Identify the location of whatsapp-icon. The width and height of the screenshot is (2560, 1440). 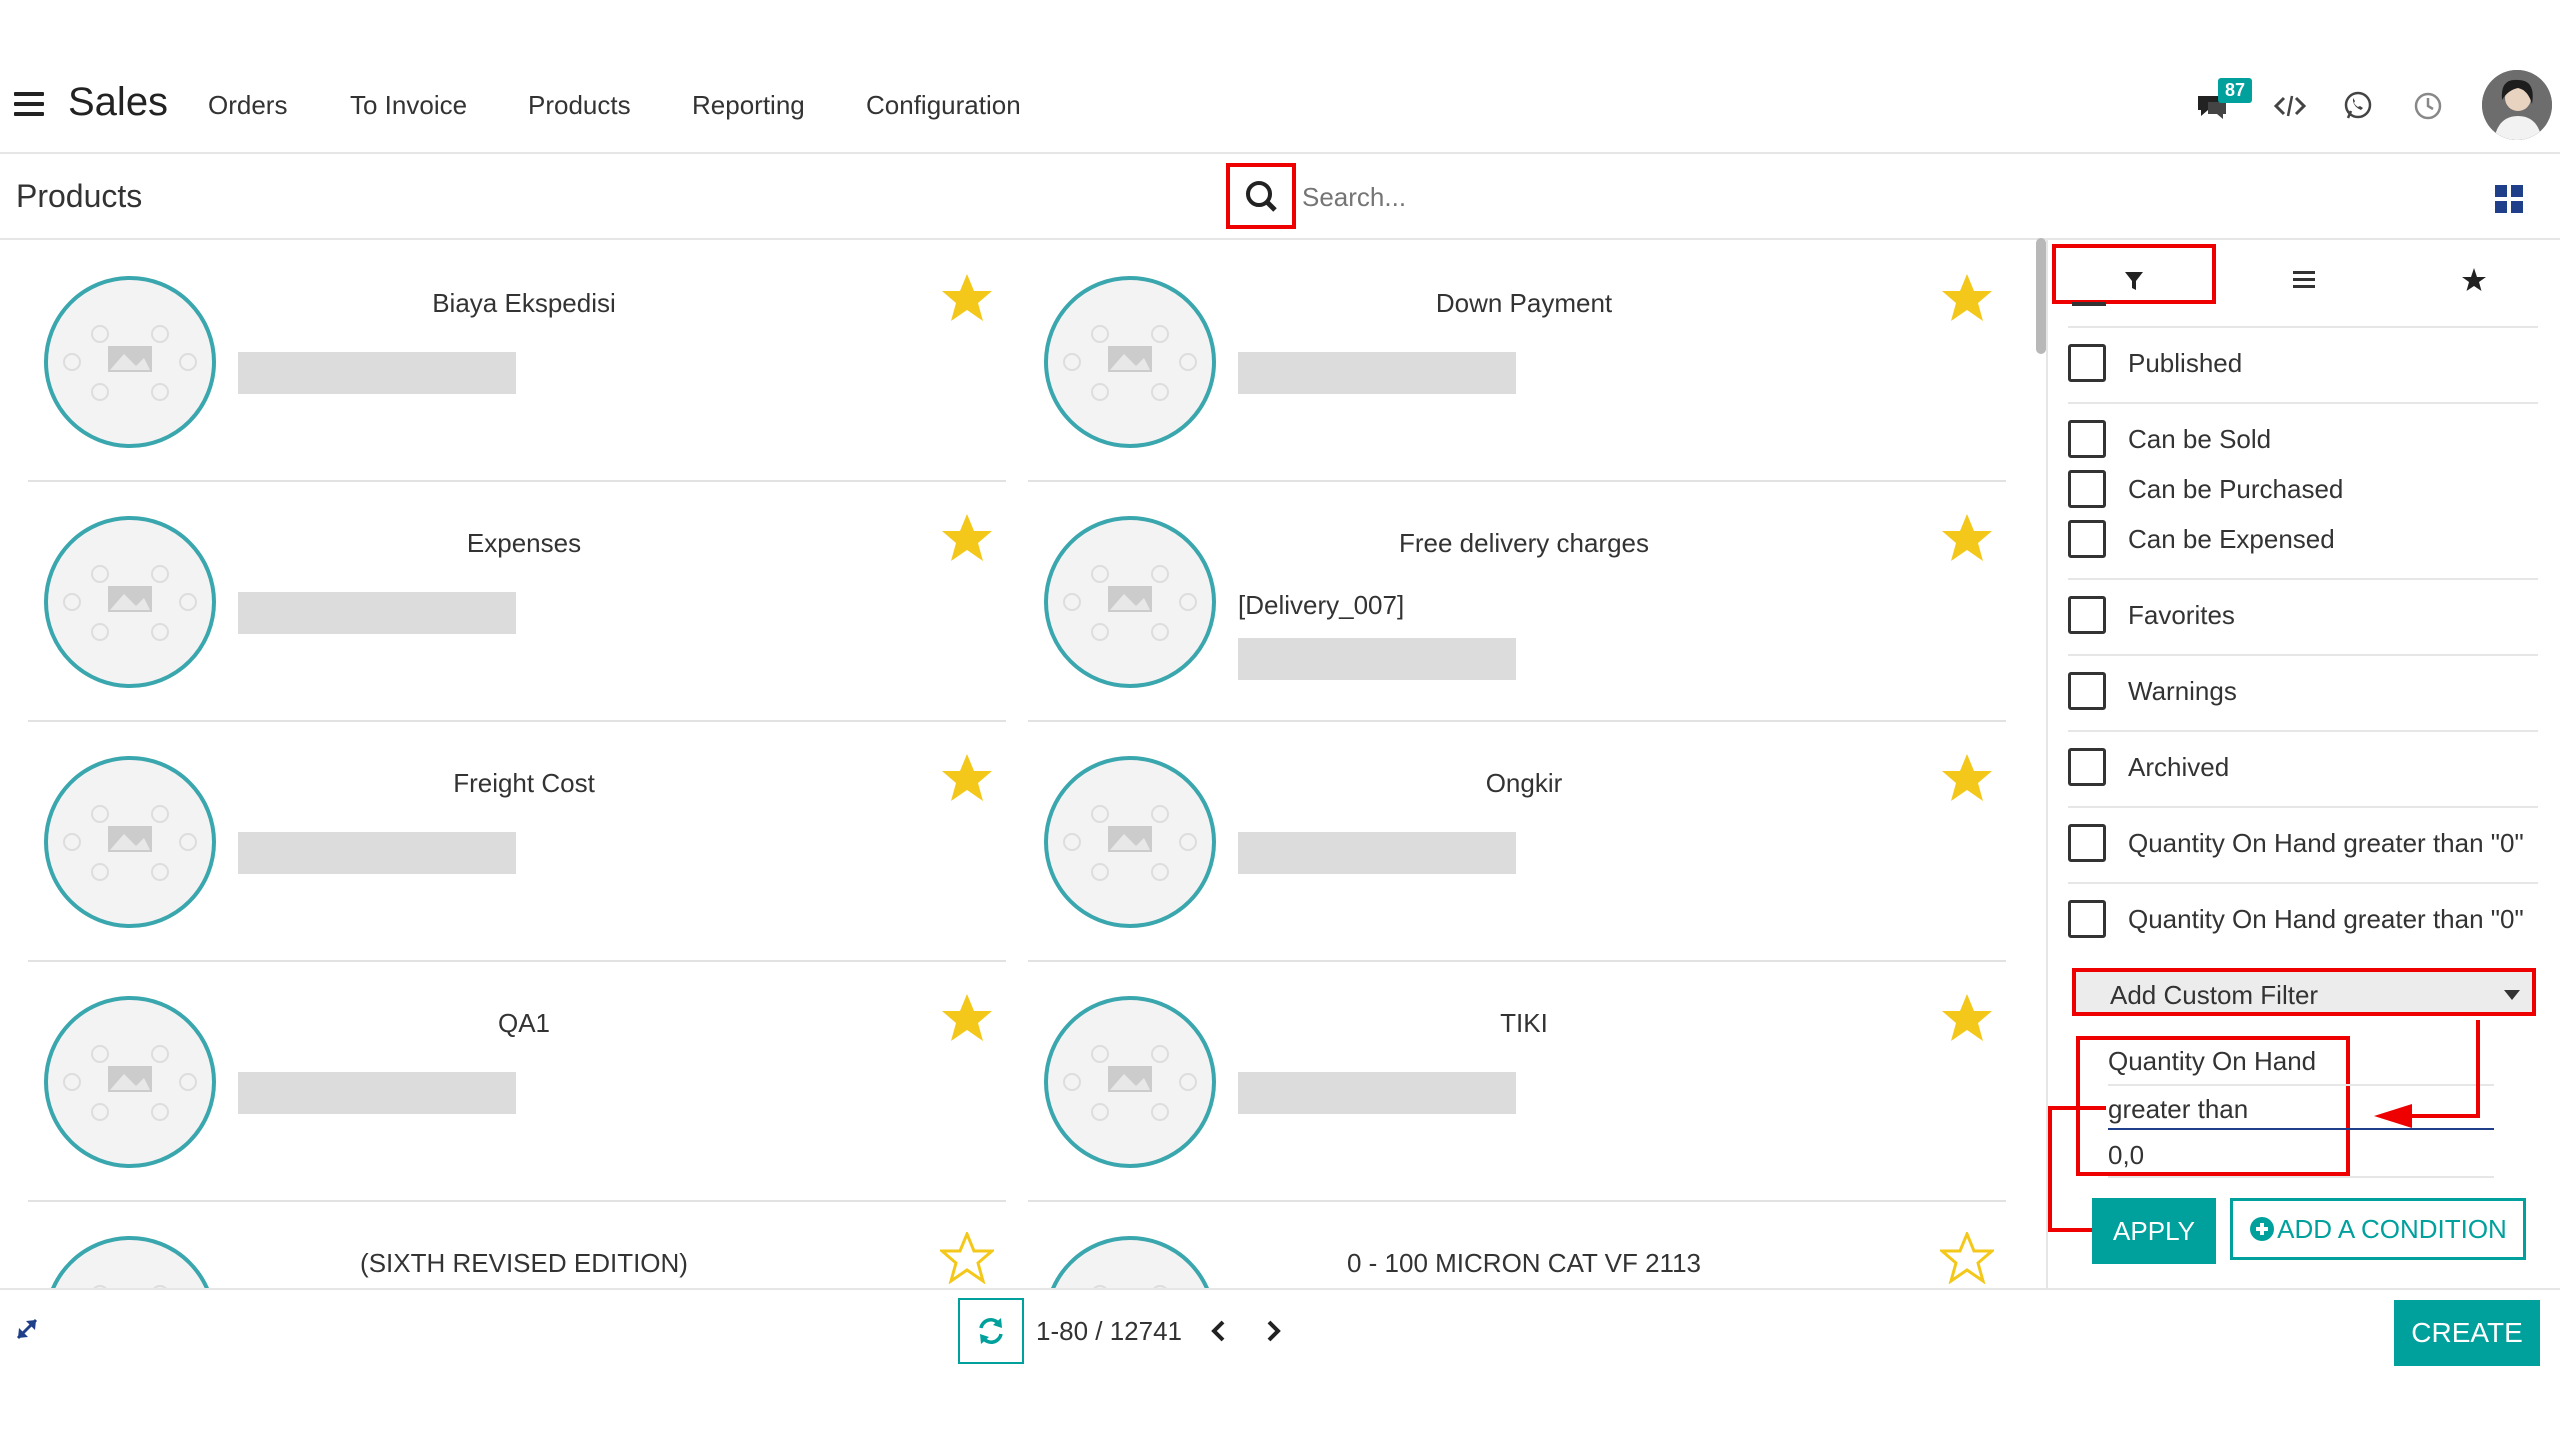
(2358, 106).